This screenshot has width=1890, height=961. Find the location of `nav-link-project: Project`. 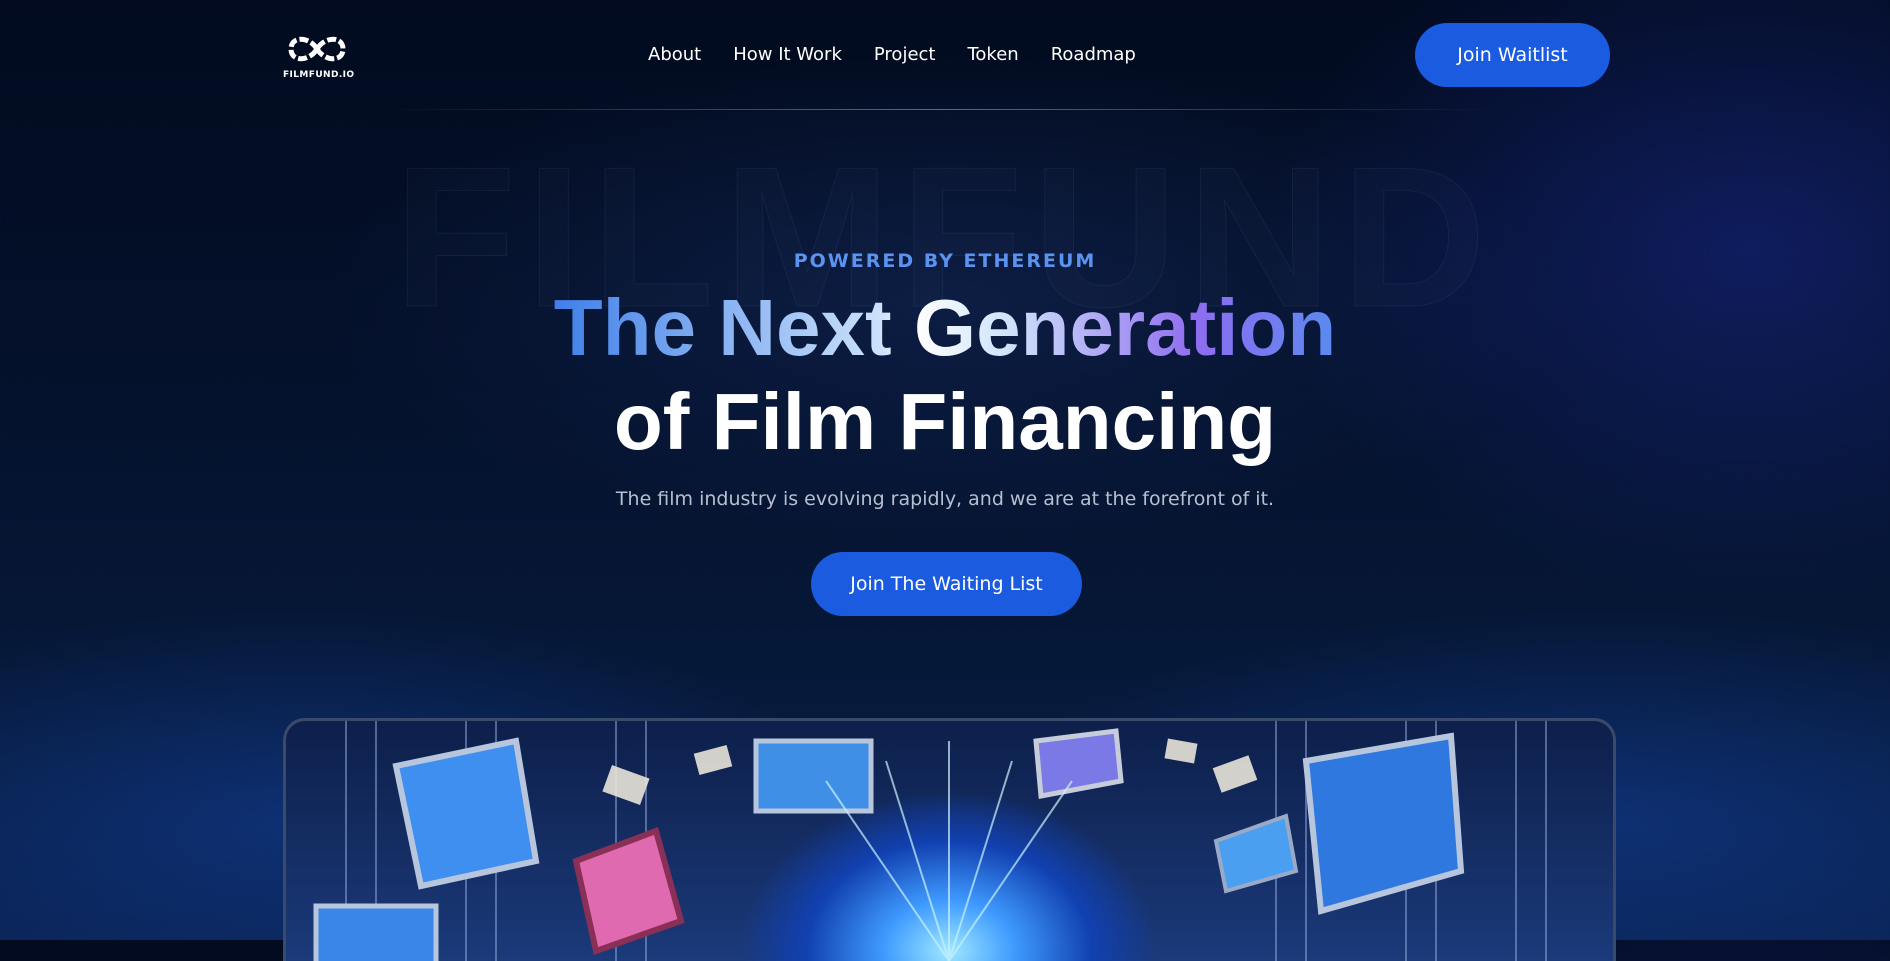

nav-link-project: Project is located at coordinates (905, 54).